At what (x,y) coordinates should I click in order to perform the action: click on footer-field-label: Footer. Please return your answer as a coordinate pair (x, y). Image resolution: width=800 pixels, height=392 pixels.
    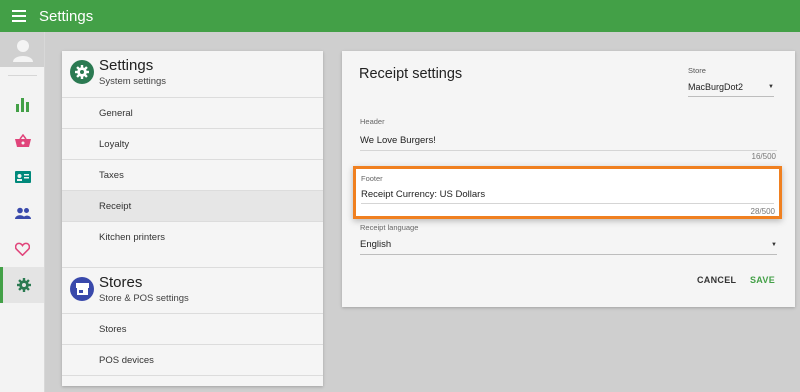
    Looking at the image, I should click on (372, 178).